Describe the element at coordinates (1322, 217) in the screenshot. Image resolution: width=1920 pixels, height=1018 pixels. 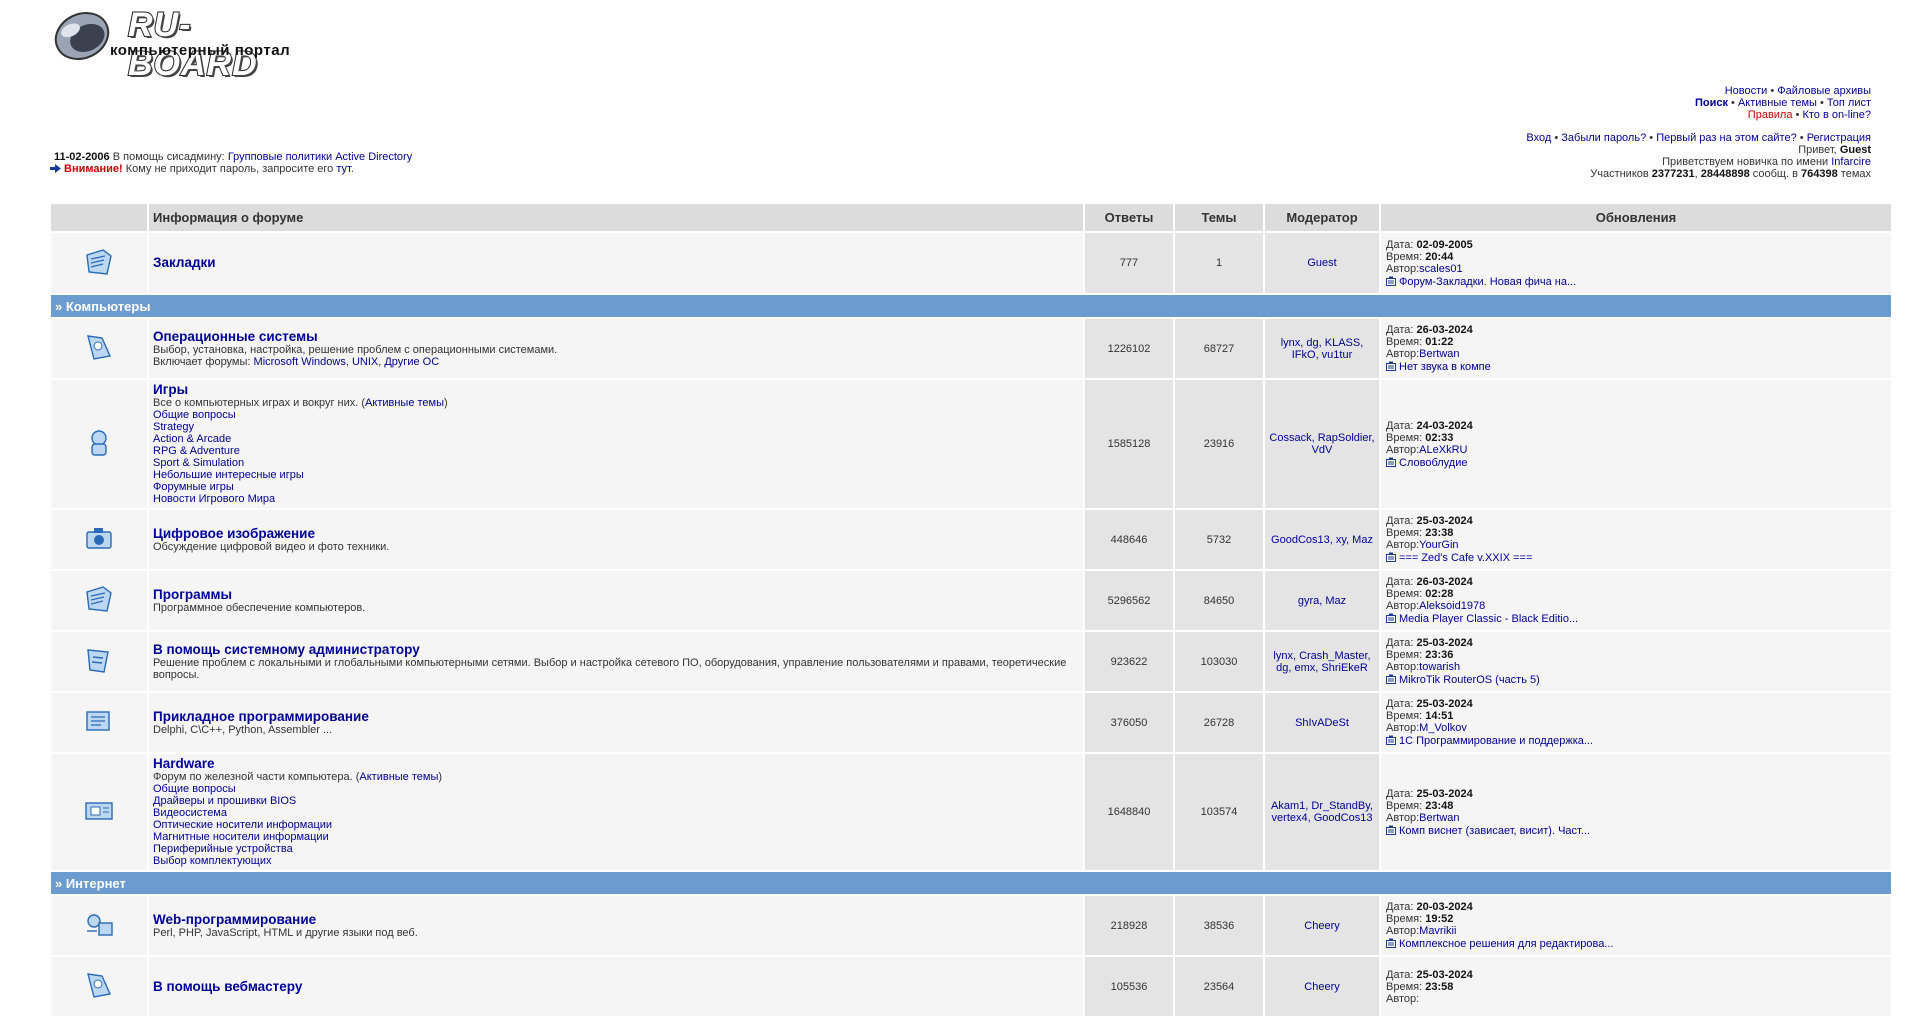
I see `header-moderator: Модератор` at that location.